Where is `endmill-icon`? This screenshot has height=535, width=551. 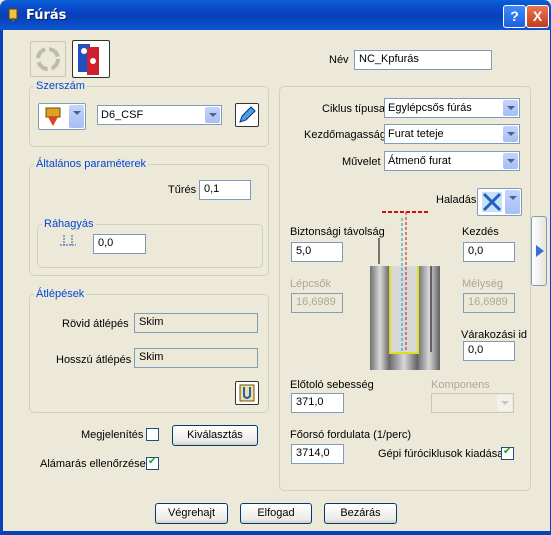 endmill-icon is located at coordinates (53, 116).